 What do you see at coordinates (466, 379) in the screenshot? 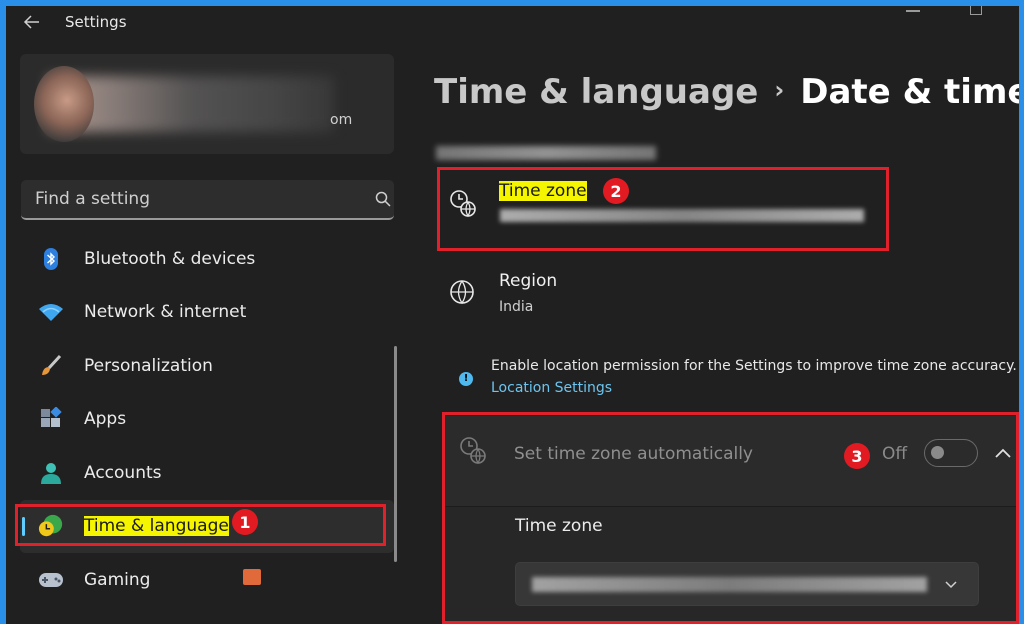
I see `info-icon: !` at bounding box center [466, 379].